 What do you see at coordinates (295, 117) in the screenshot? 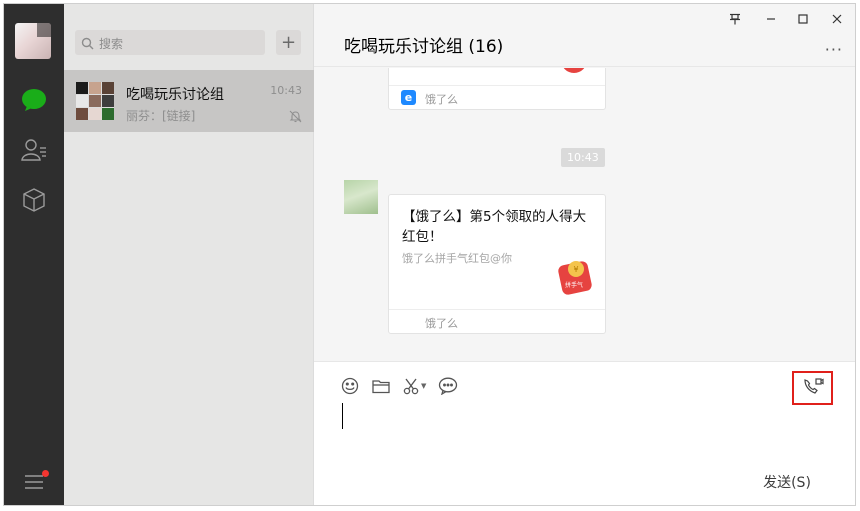
I see `mute-icon` at bounding box center [295, 117].